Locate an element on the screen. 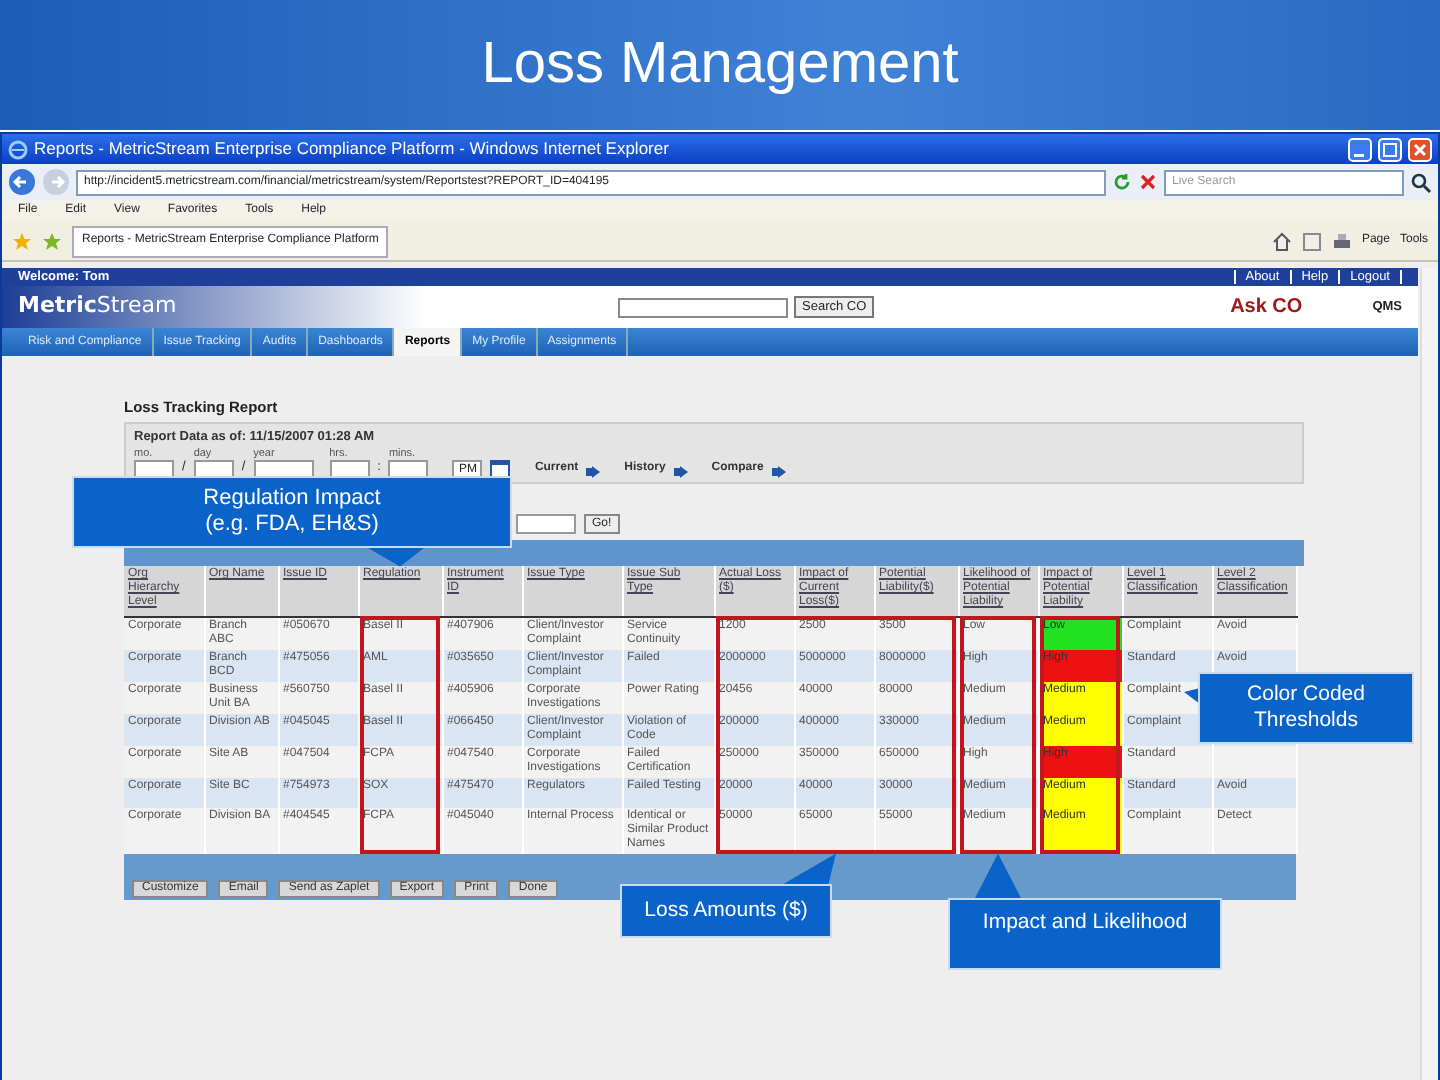  slide-title: Loss Management is located at coordinates (720, 65).